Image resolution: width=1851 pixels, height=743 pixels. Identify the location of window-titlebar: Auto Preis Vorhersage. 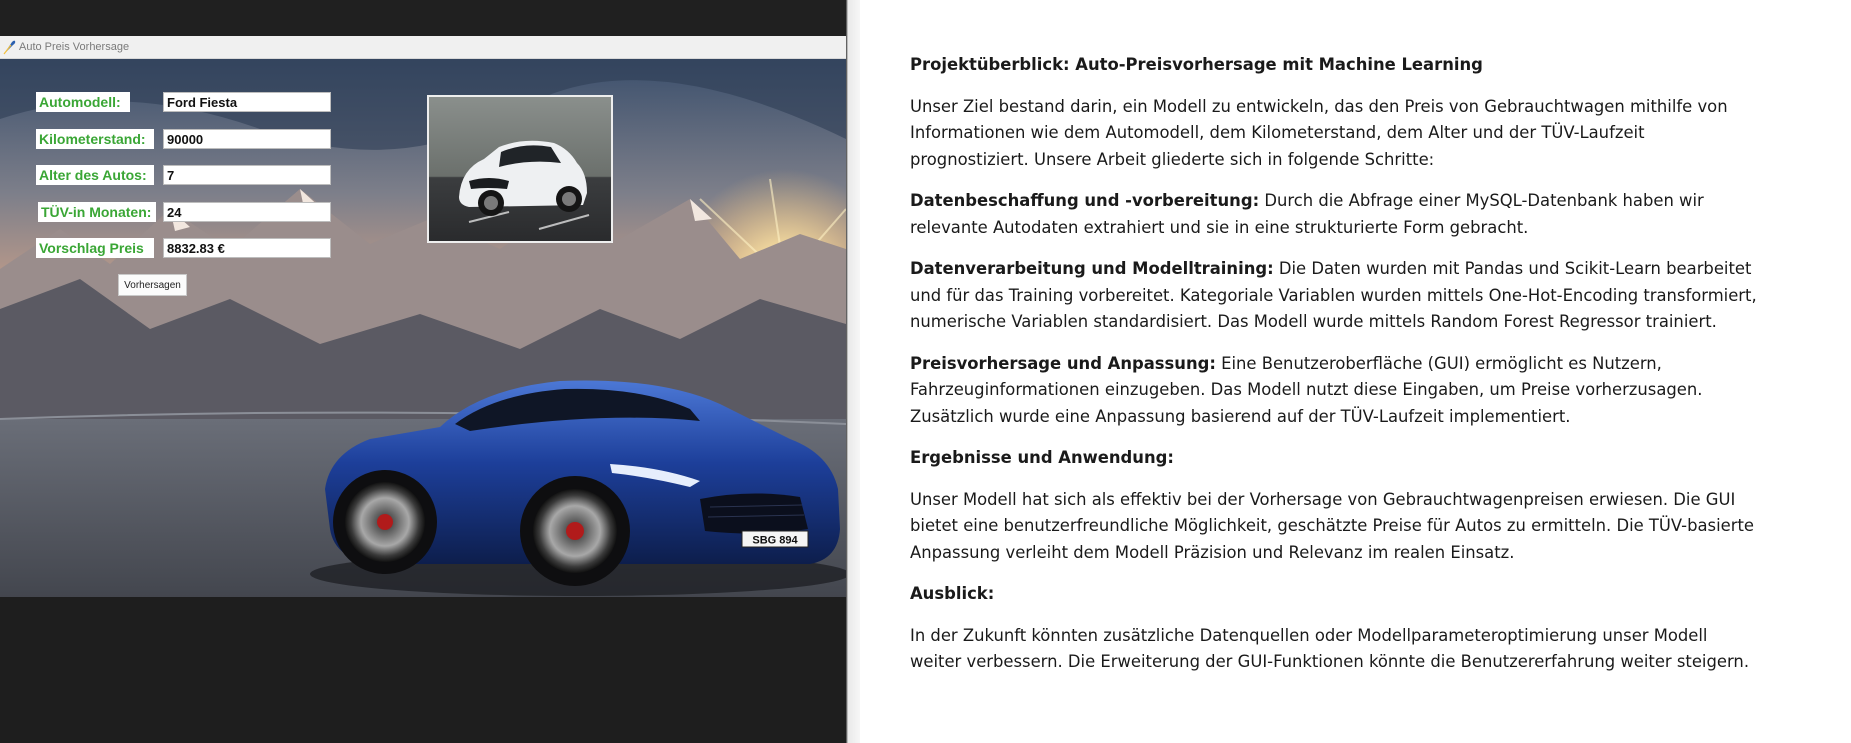
(423, 47).